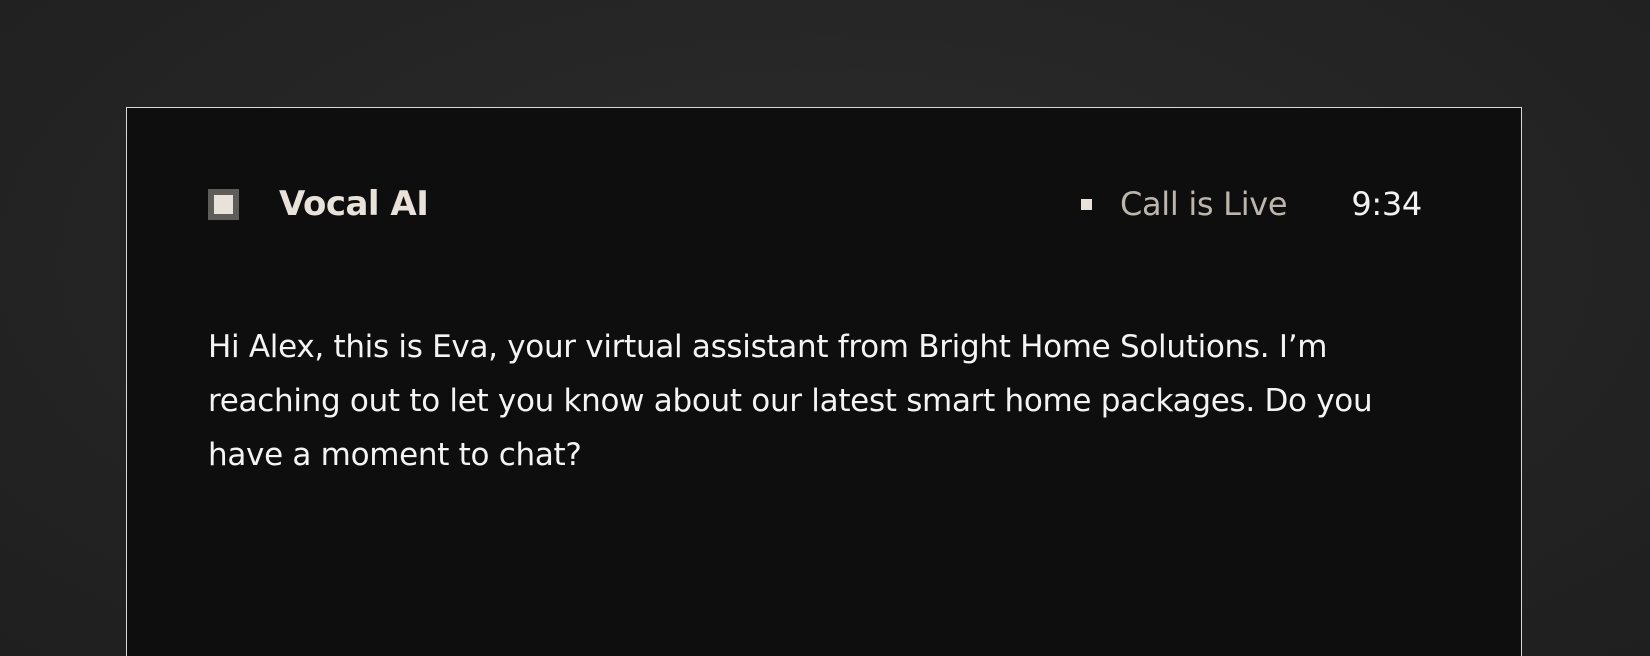 This screenshot has height=656, width=1650. What do you see at coordinates (1203, 204) in the screenshot?
I see `call-status-label: Call is Live` at bounding box center [1203, 204].